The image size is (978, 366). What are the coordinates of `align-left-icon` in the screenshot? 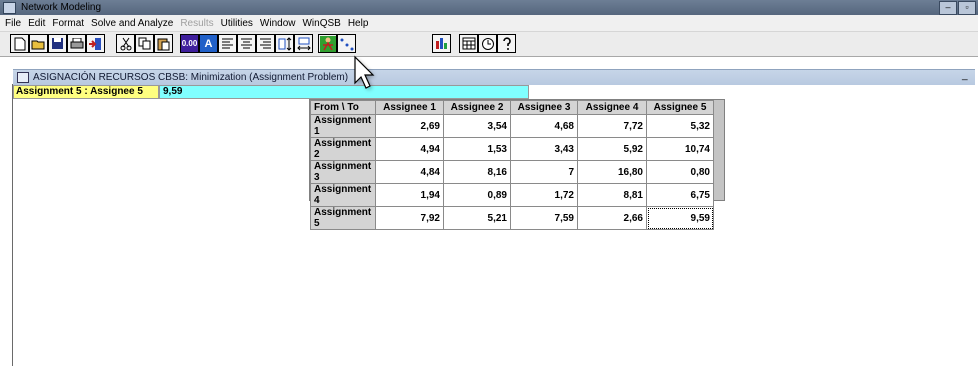 It's located at (227, 43).